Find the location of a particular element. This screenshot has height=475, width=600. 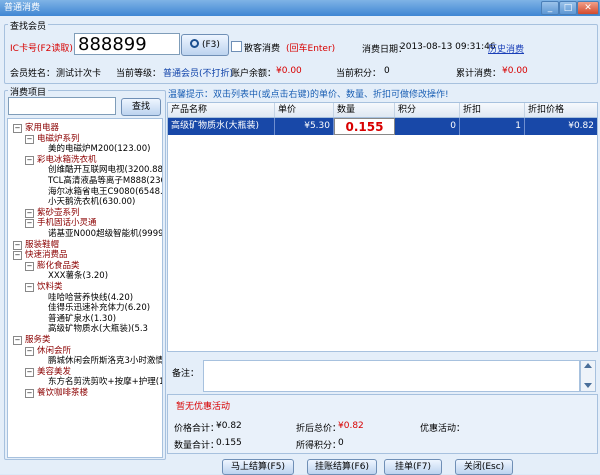

balance-label: 账户余额： is located at coordinates (254, 74).